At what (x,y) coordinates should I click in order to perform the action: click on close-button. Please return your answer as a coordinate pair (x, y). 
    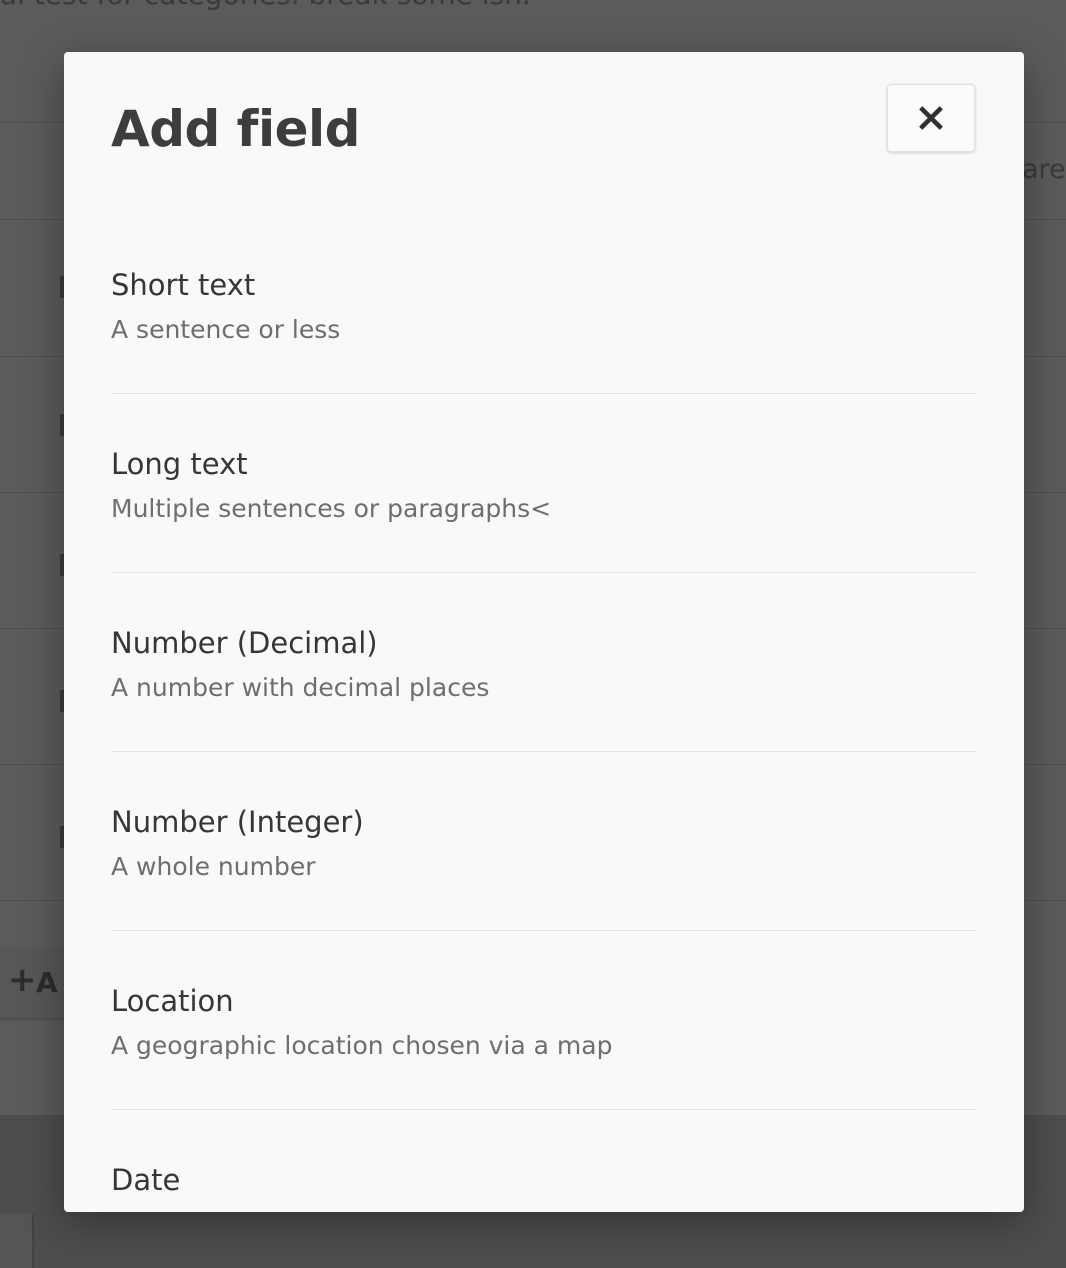
    Looking at the image, I should click on (931, 118).